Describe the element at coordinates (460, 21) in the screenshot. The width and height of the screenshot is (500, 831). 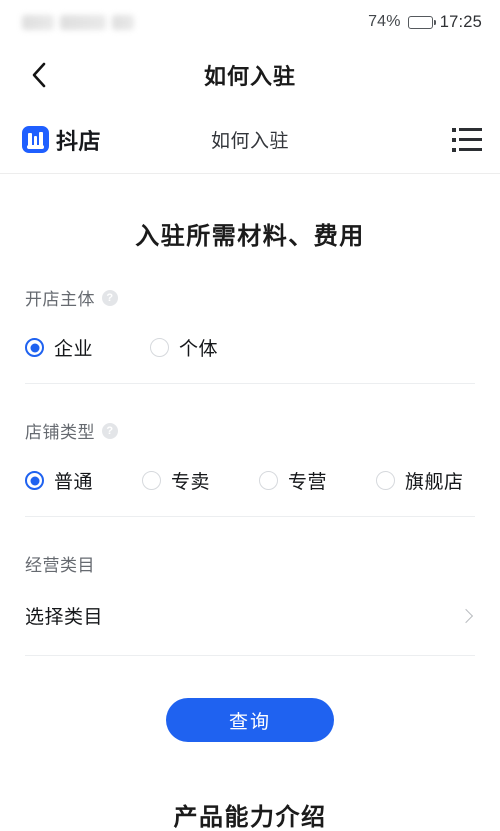
I see `clock-label: 17:25` at that location.